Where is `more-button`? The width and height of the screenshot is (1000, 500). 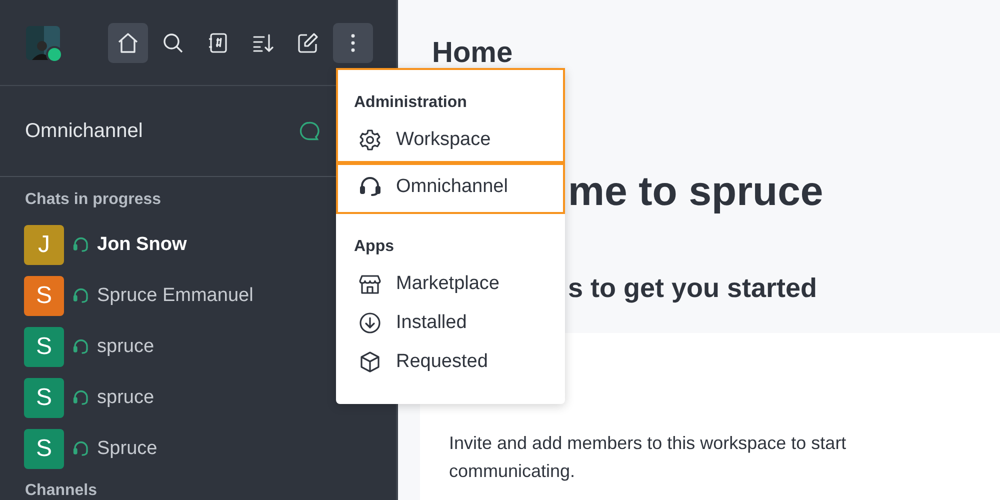 more-button is located at coordinates (353, 42).